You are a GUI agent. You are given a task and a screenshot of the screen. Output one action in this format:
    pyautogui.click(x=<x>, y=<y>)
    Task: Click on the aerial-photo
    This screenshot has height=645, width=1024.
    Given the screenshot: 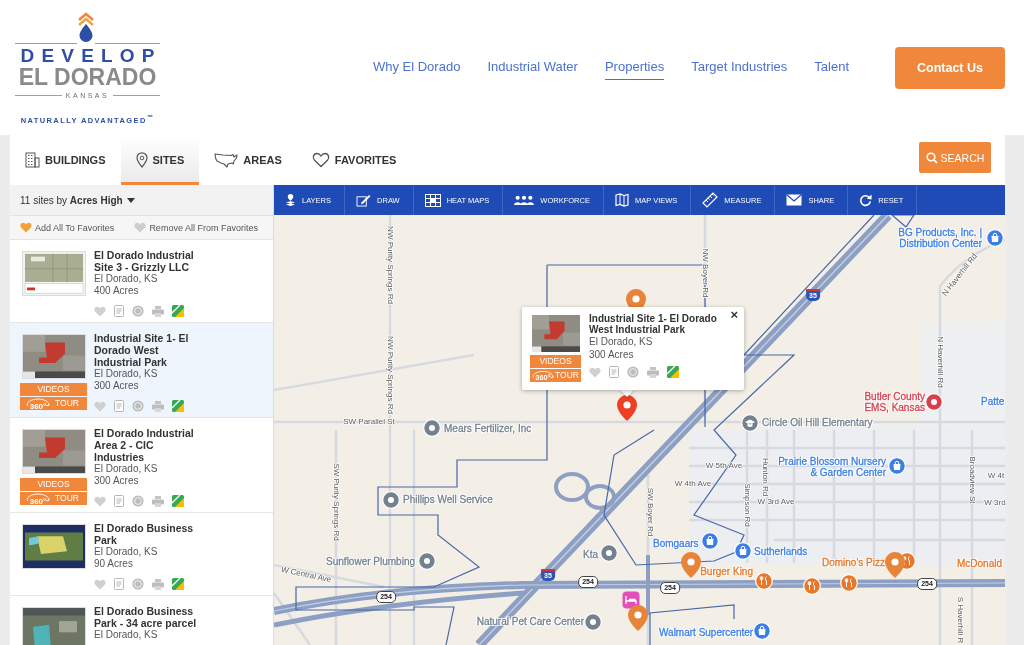 What is the action you would take?
    pyautogui.click(x=53, y=451)
    